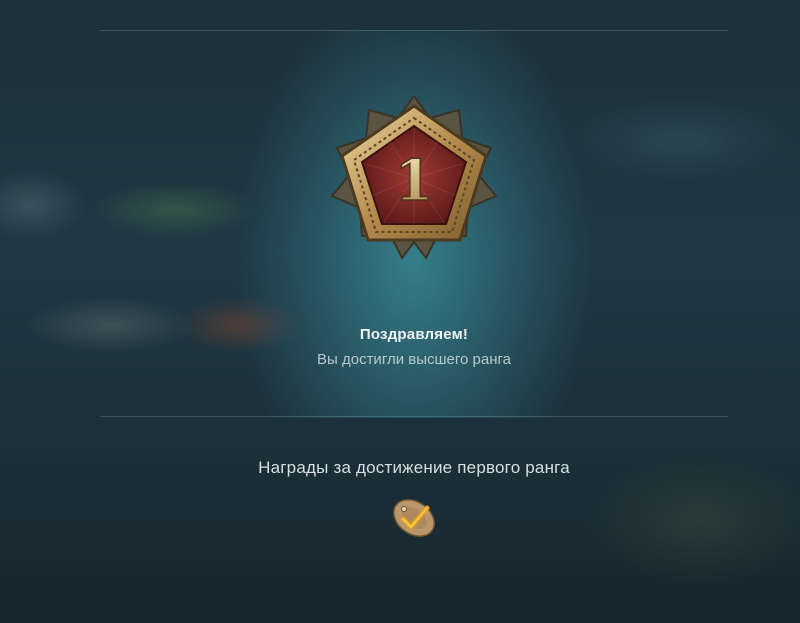 Image resolution: width=800 pixels, height=623 pixels. I want to click on reward-item, so click(414, 518).